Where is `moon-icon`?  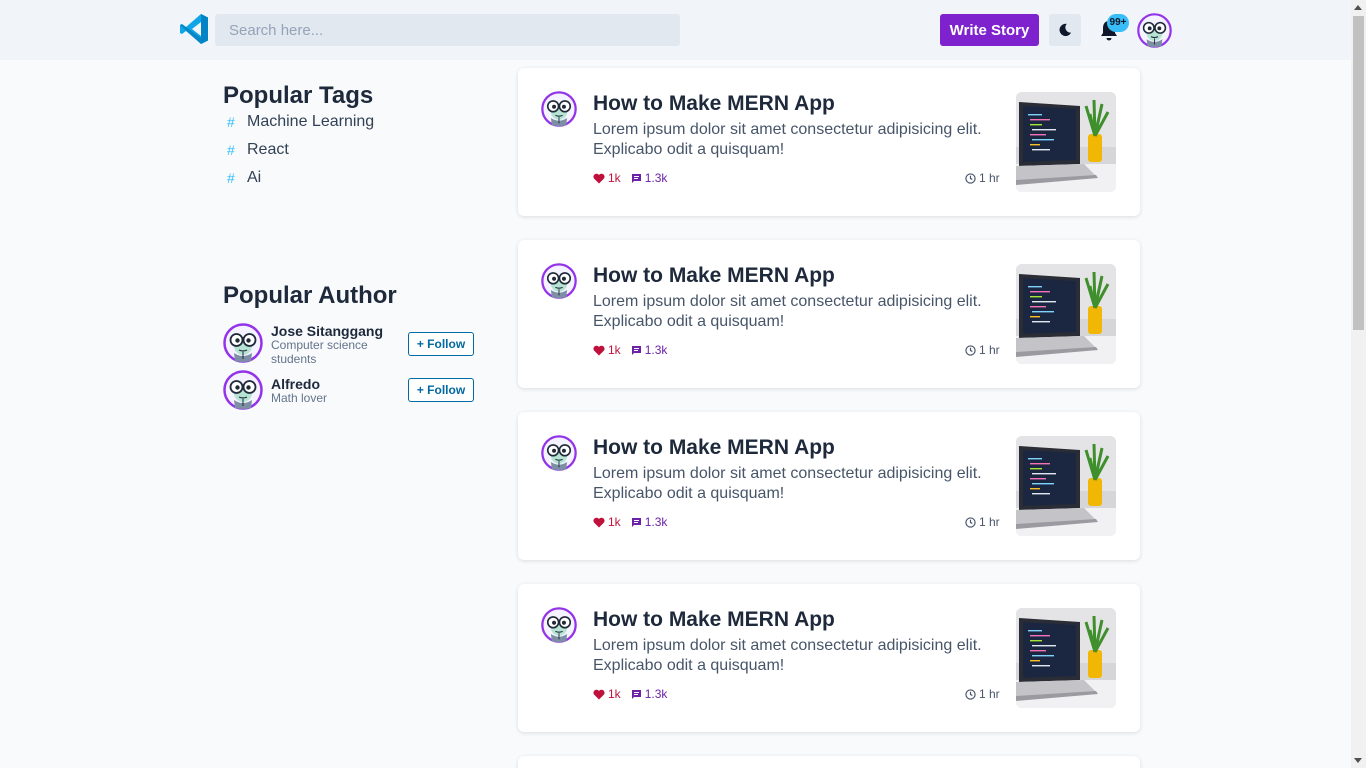
moon-icon is located at coordinates (1065, 30).